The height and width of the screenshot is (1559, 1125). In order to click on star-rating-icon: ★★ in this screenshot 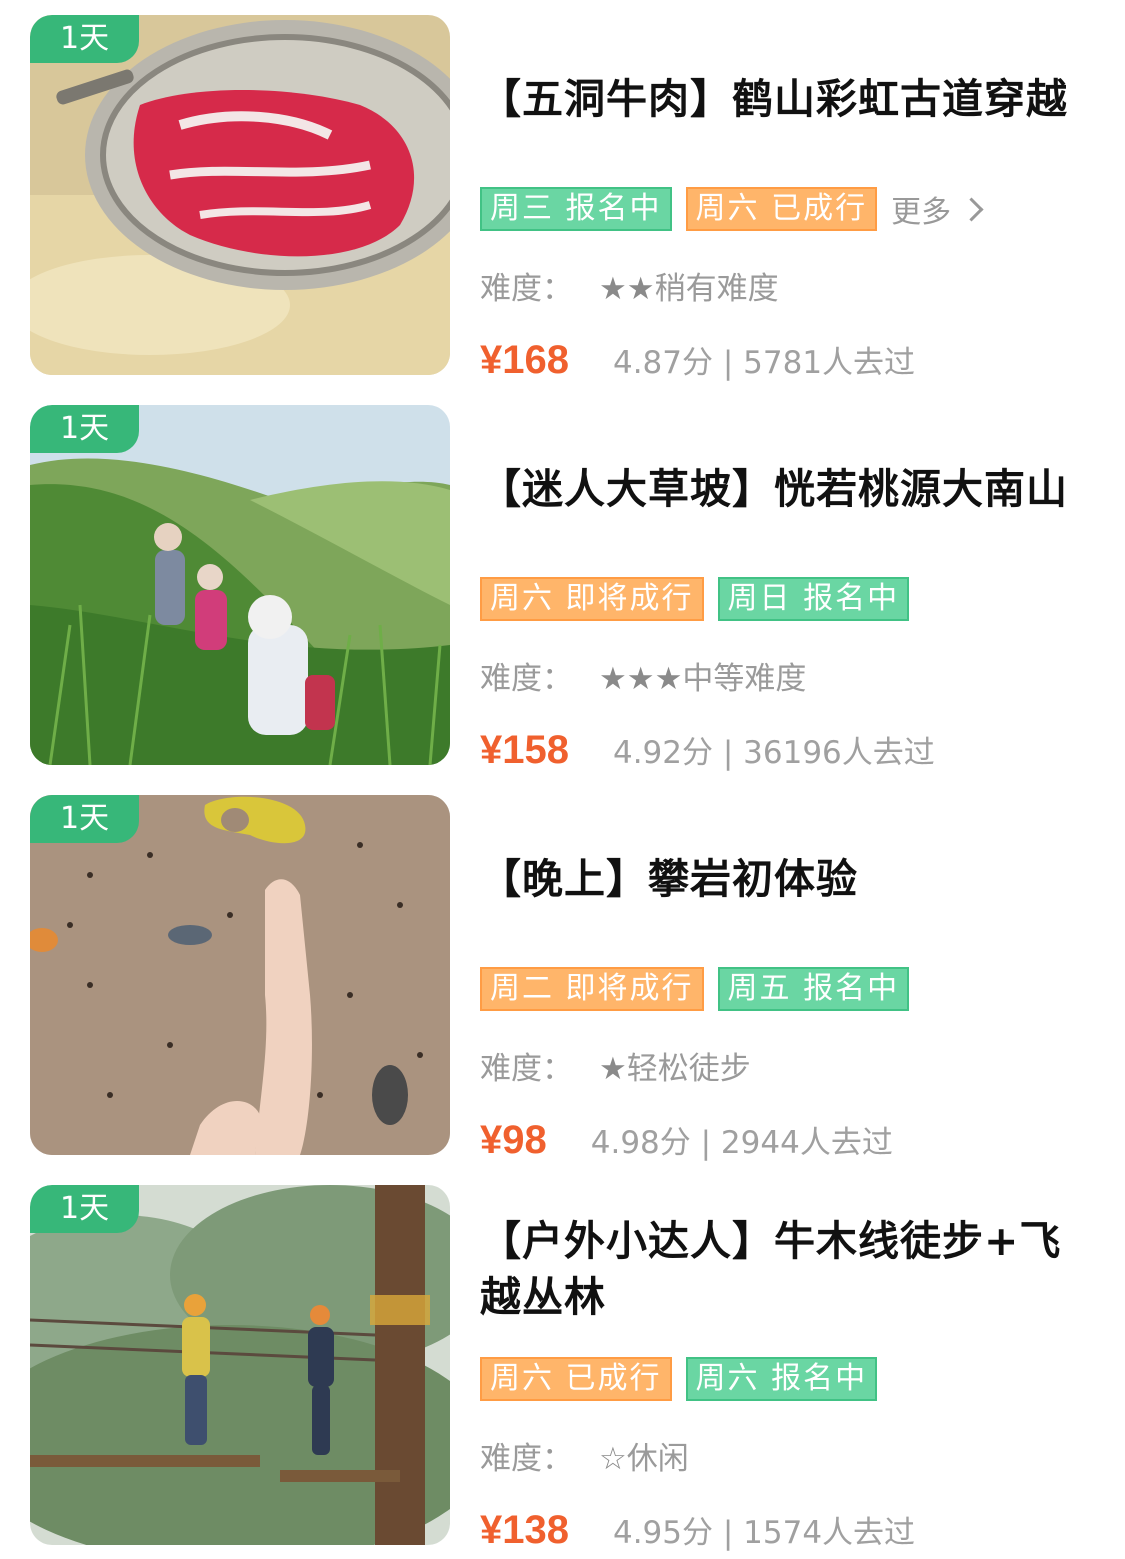, I will do `click(627, 289)`.